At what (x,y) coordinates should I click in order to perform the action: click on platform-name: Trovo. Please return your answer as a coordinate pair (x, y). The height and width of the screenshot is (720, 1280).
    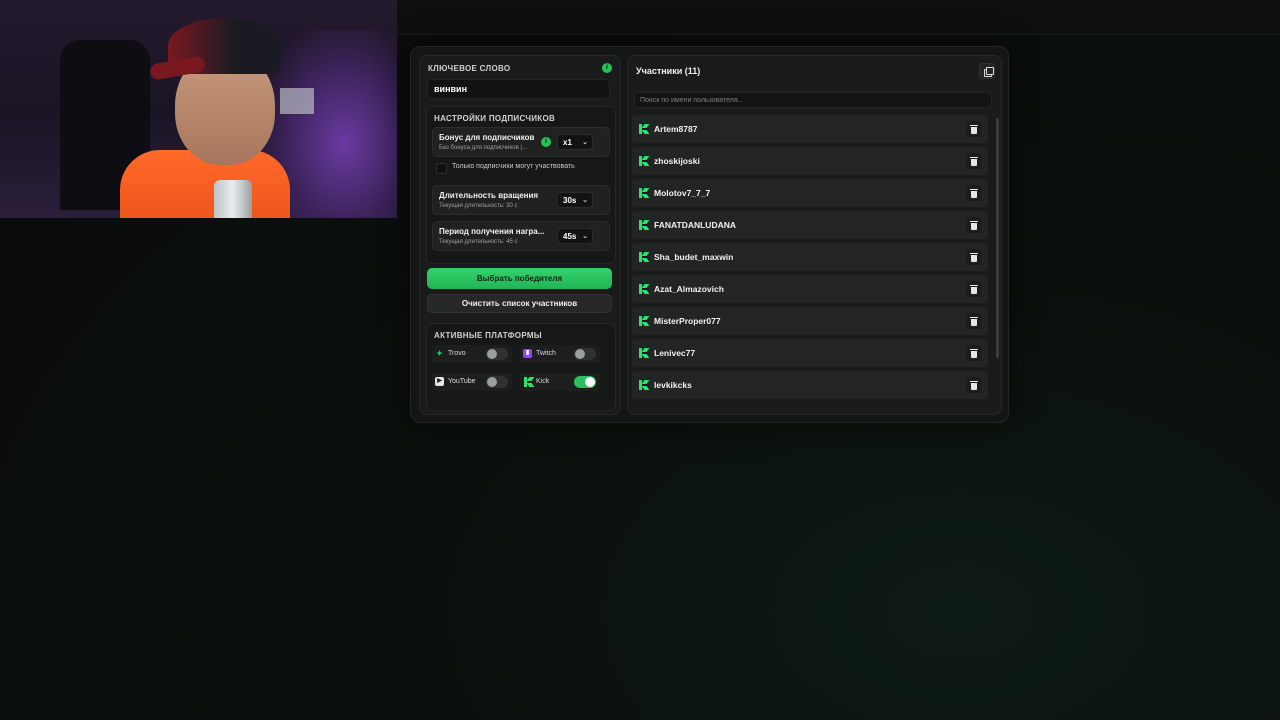
    Looking at the image, I should click on (457, 353).